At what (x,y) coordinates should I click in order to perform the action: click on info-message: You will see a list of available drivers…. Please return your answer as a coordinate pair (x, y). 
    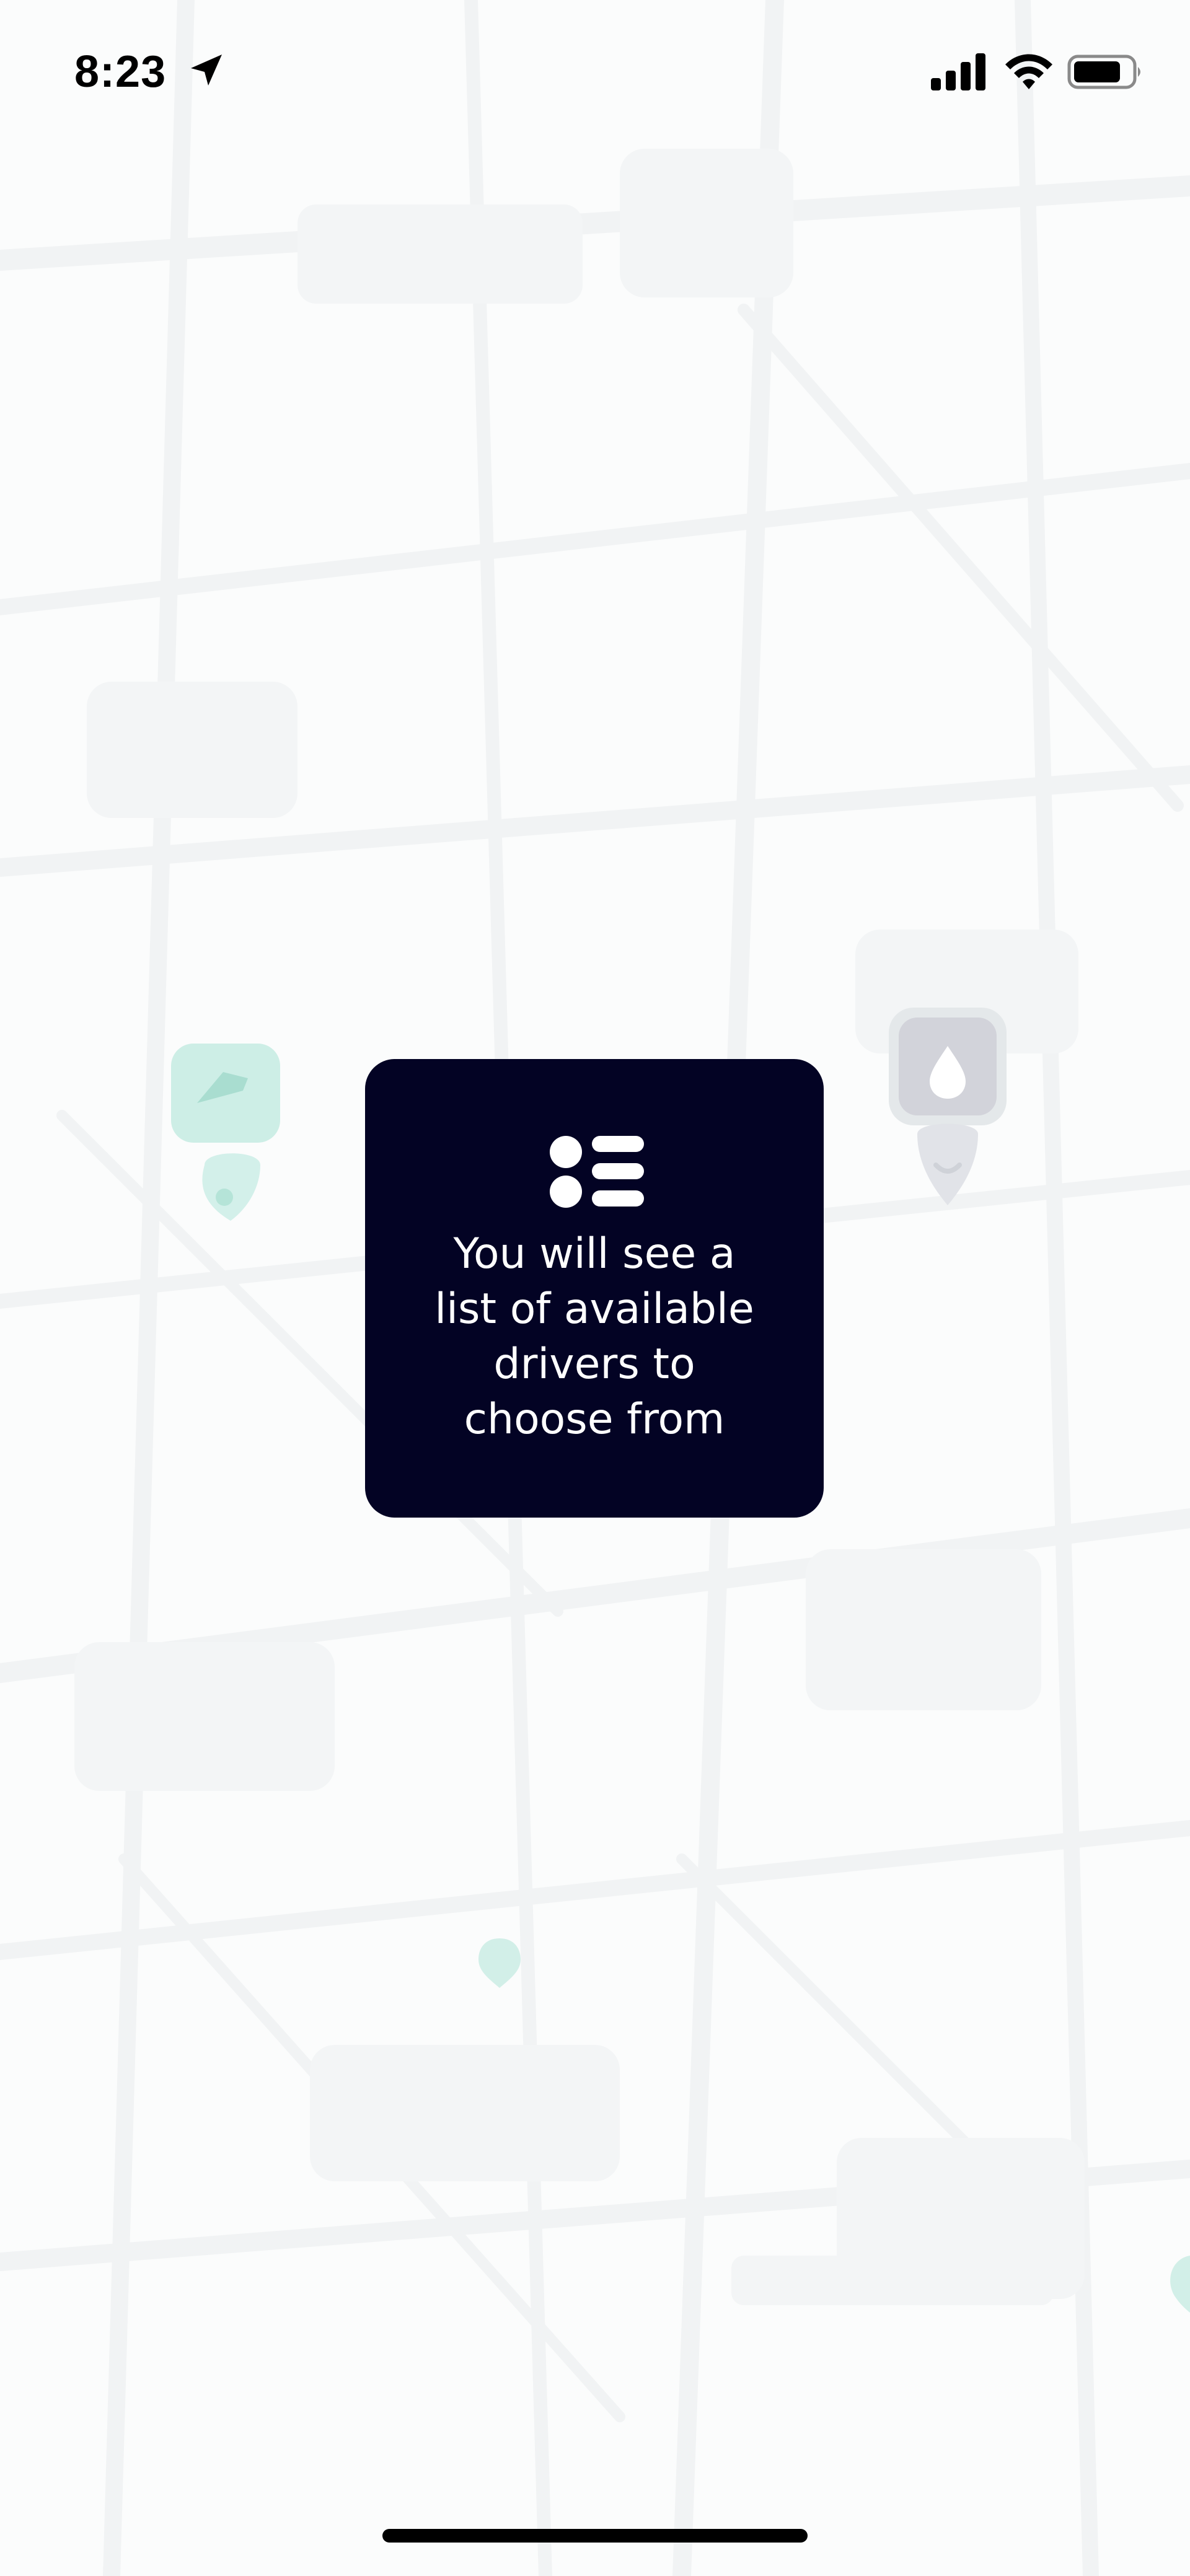
    Looking at the image, I should click on (594, 1336).